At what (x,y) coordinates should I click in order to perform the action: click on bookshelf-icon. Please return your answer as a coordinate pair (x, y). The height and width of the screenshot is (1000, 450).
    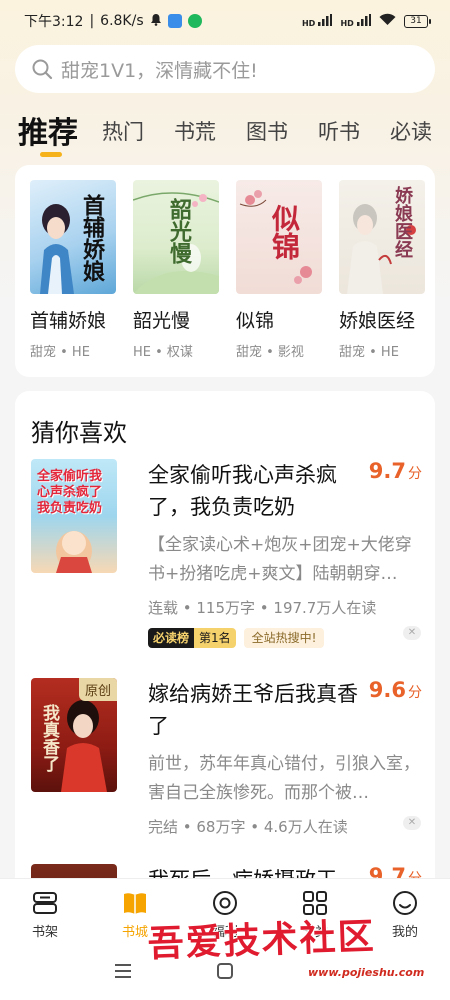
    Looking at the image, I should click on (45, 903).